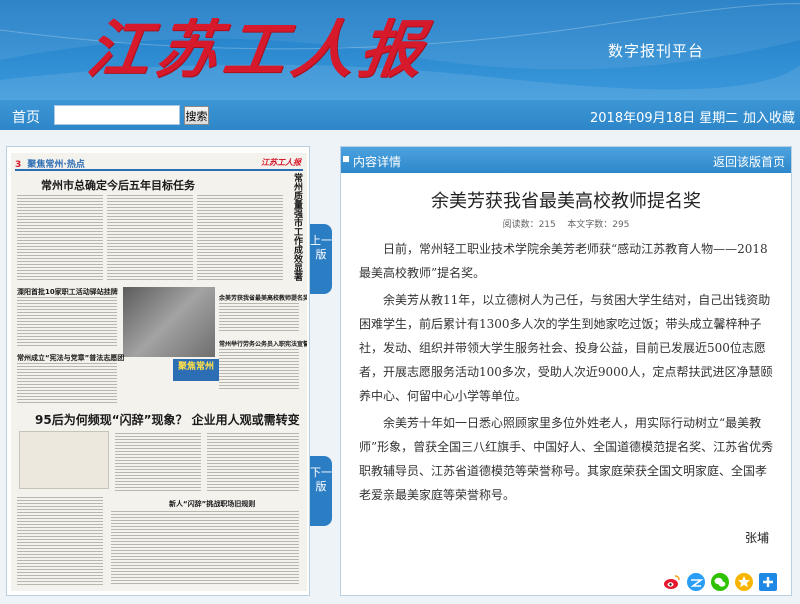 Image resolution: width=800 pixels, height=604 pixels. Describe the element at coordinates (696, 581) in the screenshot. I see `qzone-icon` at that location.